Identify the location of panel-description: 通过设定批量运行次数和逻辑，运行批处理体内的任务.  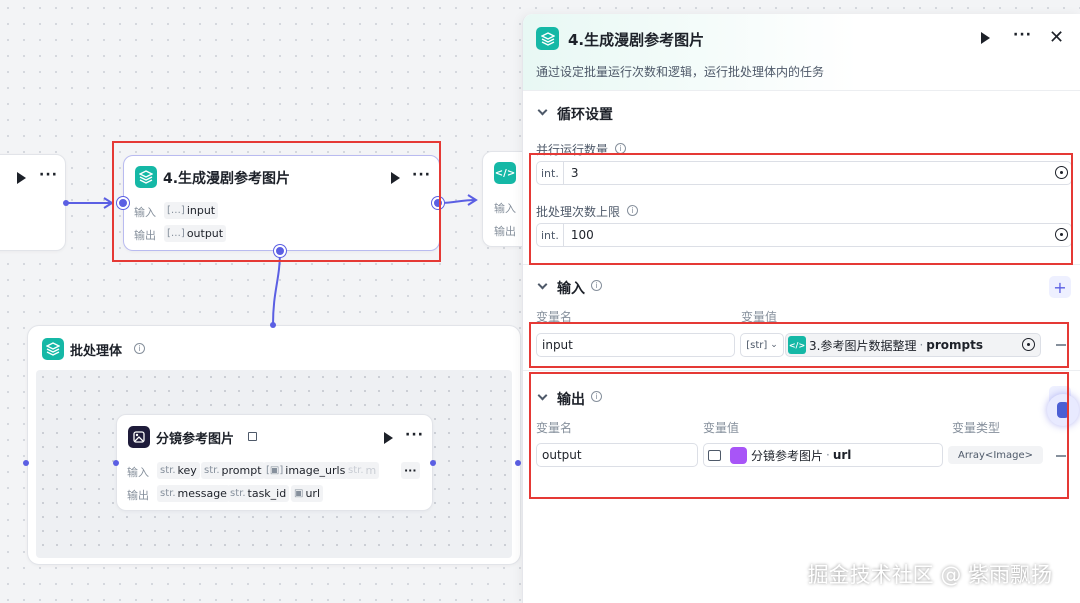
(680, 72).